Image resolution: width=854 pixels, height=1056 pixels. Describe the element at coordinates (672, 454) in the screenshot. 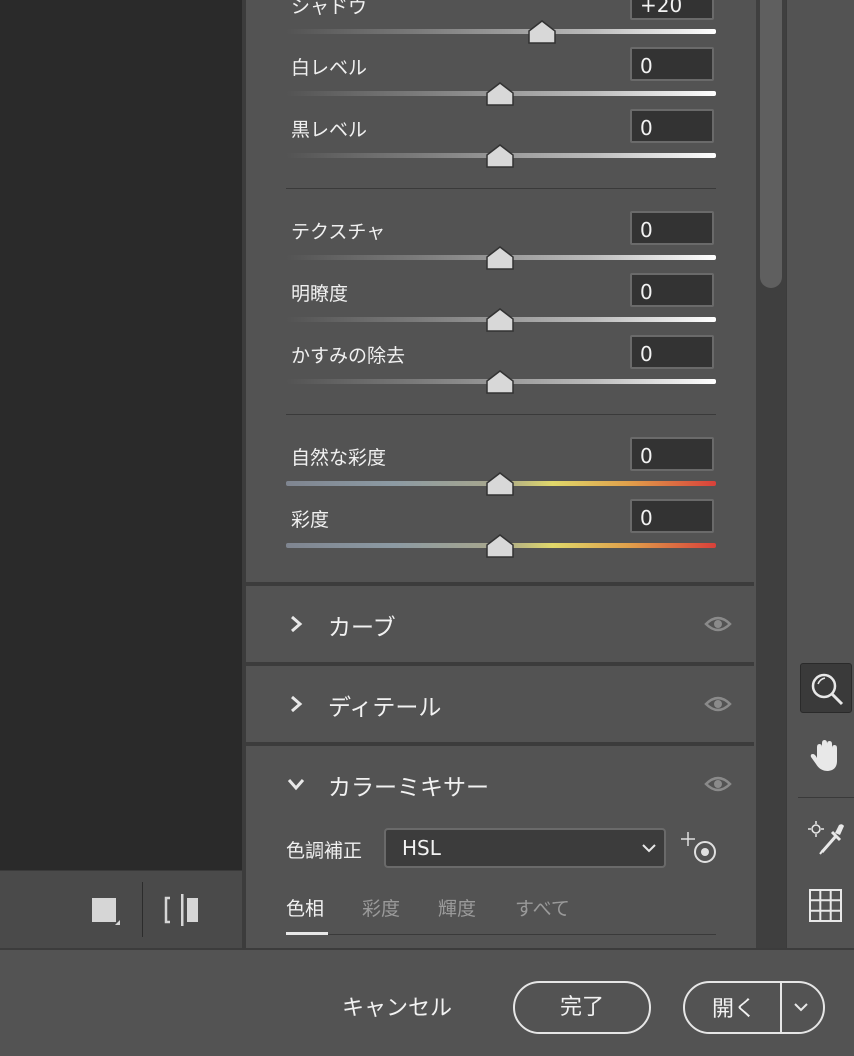

I see `vibrance-value-field: 0` at that location.